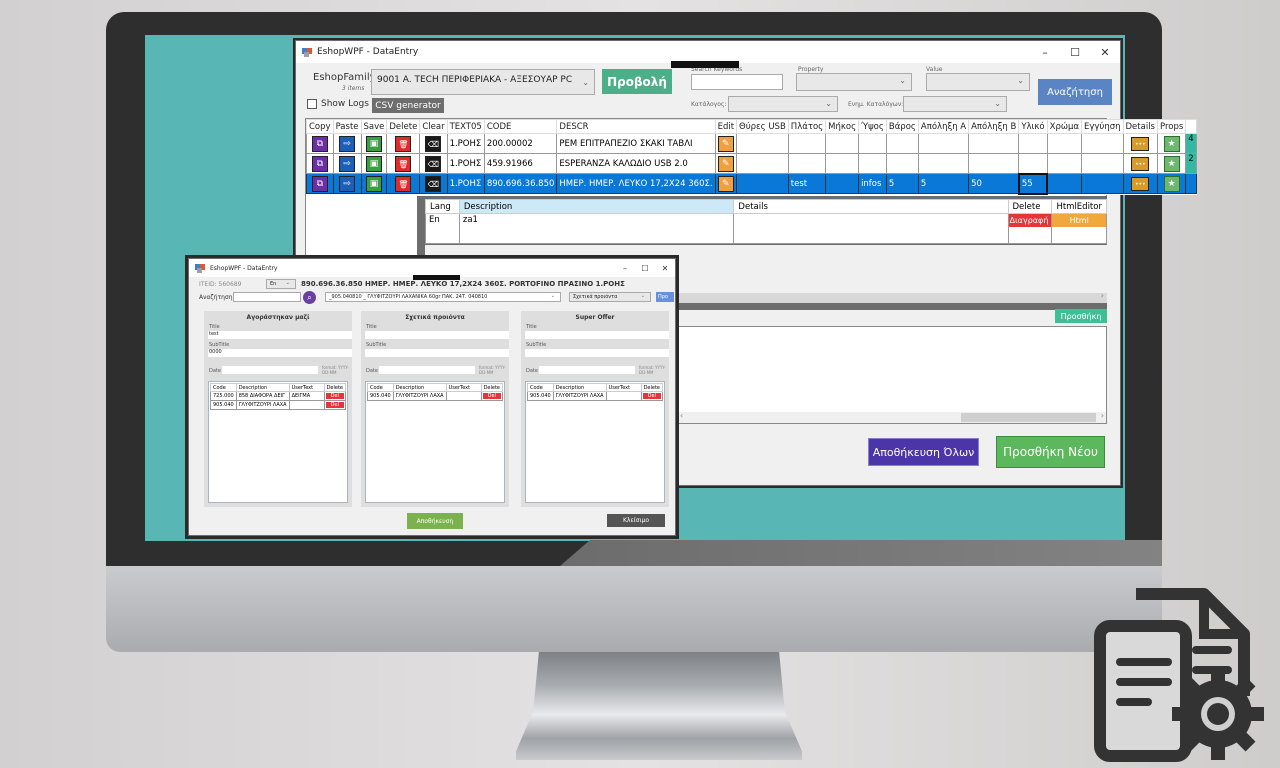 The height and width of the screenshot is (768, 1280). Describe the element at coordinates (465, 126) in the screenshot. I see `column-header: TEXT05` at that location.